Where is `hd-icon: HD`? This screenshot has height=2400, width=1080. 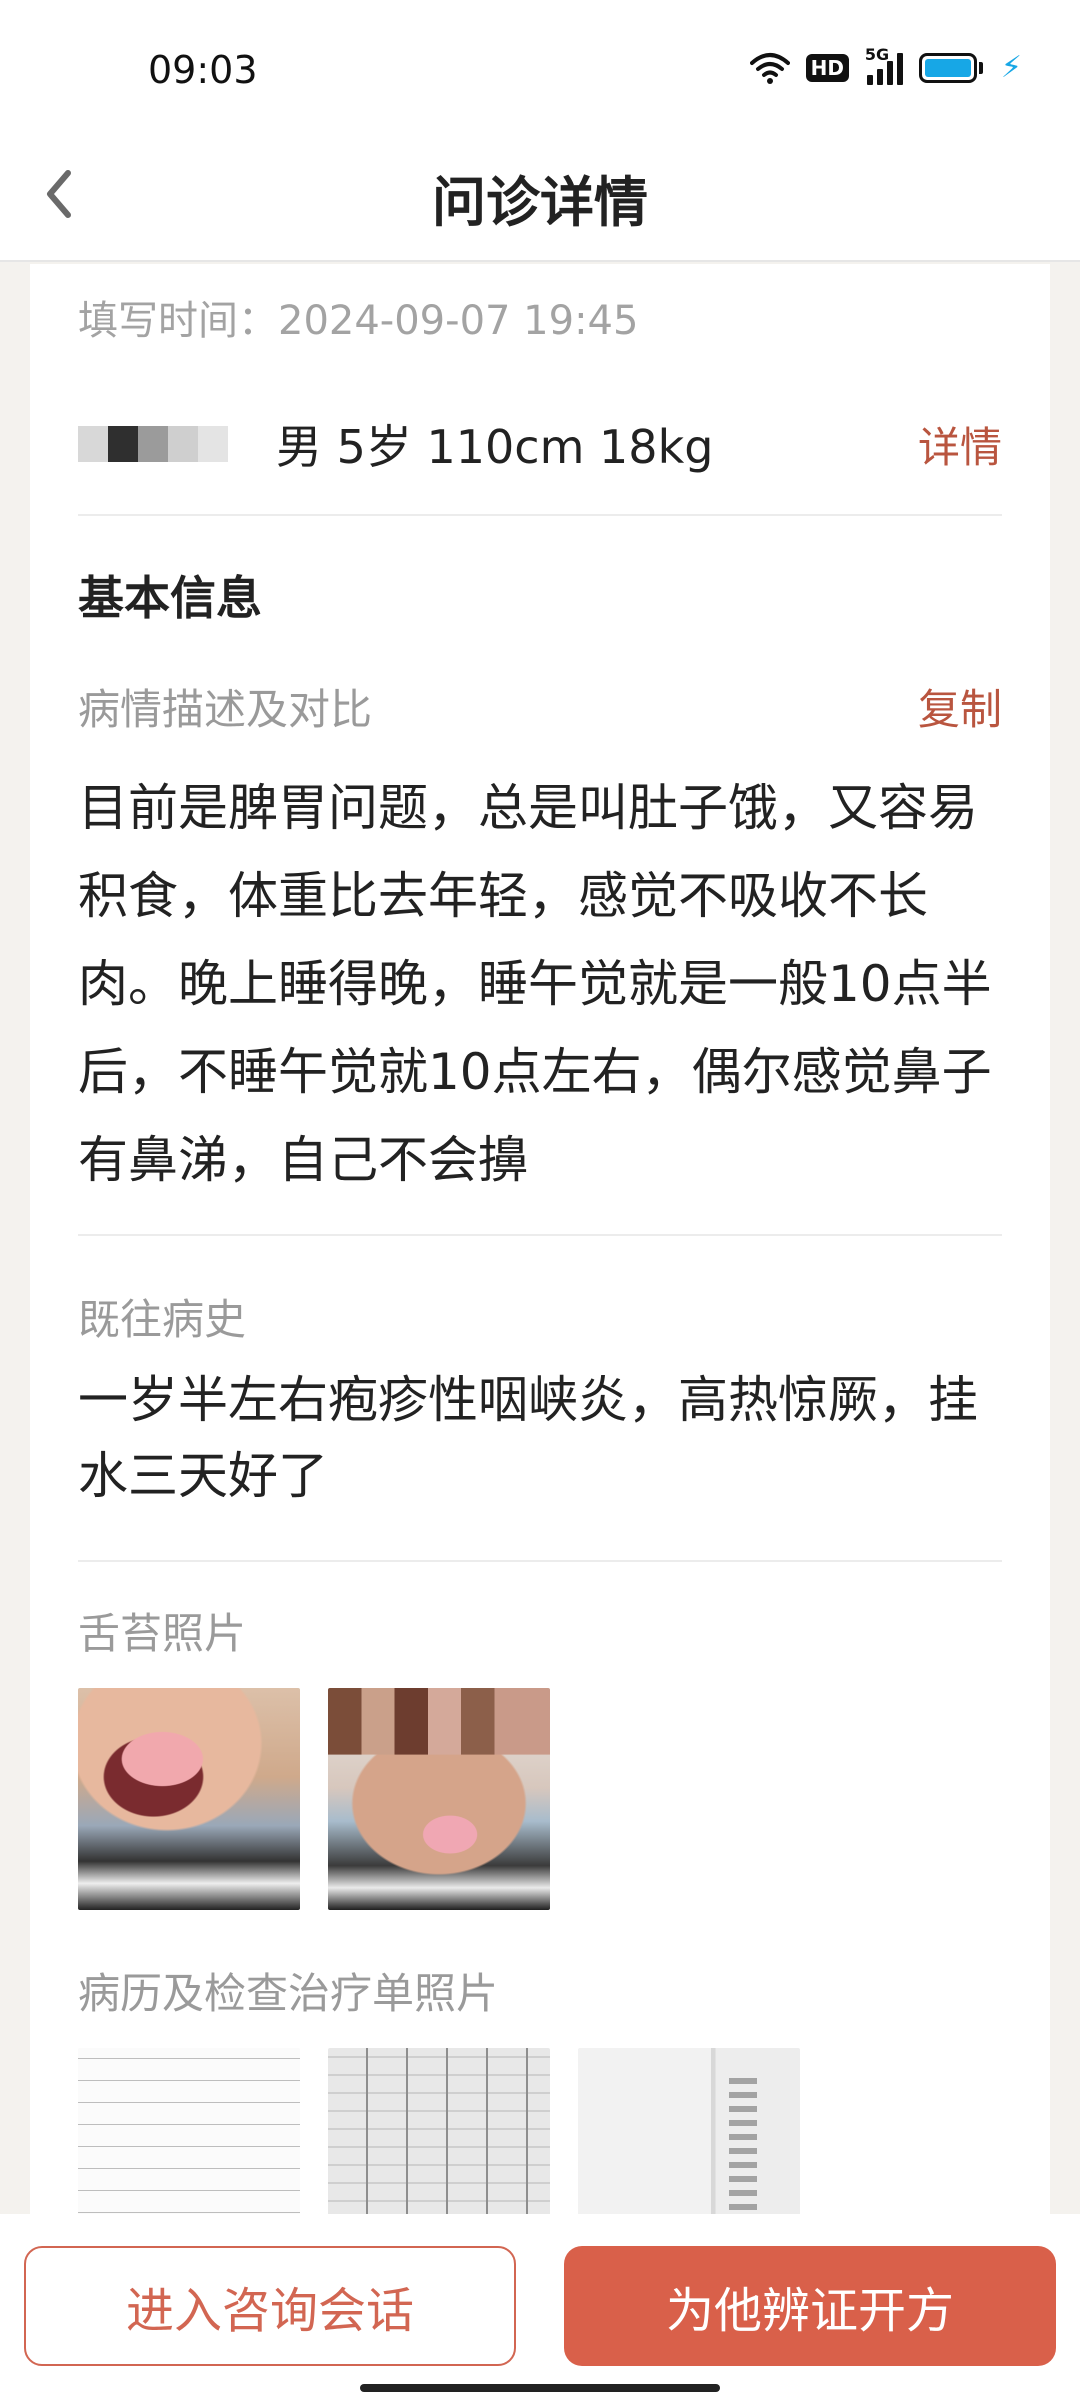
hd-icon: HD is located at coordinates (827, 67).